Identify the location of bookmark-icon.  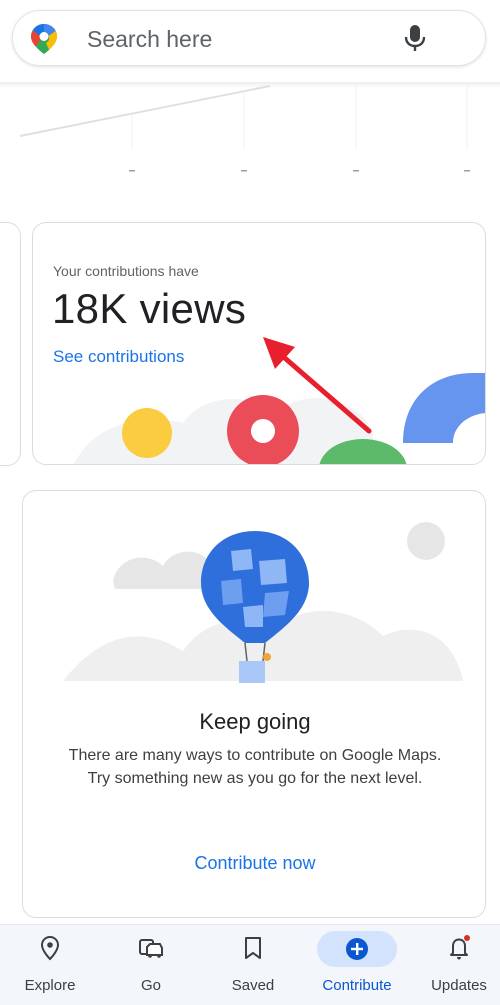
(253, 948).